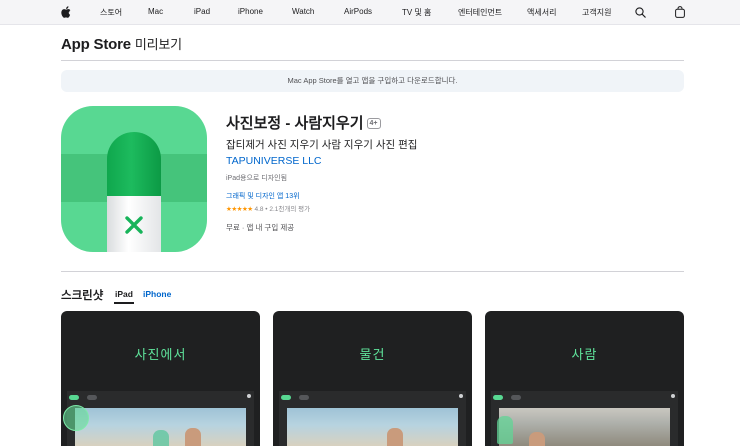 This screenshot has width=740, height=446. Describe the element at coordinates (158, 44) in the screenshot. I see `preview-text: 미리보기` at that location.